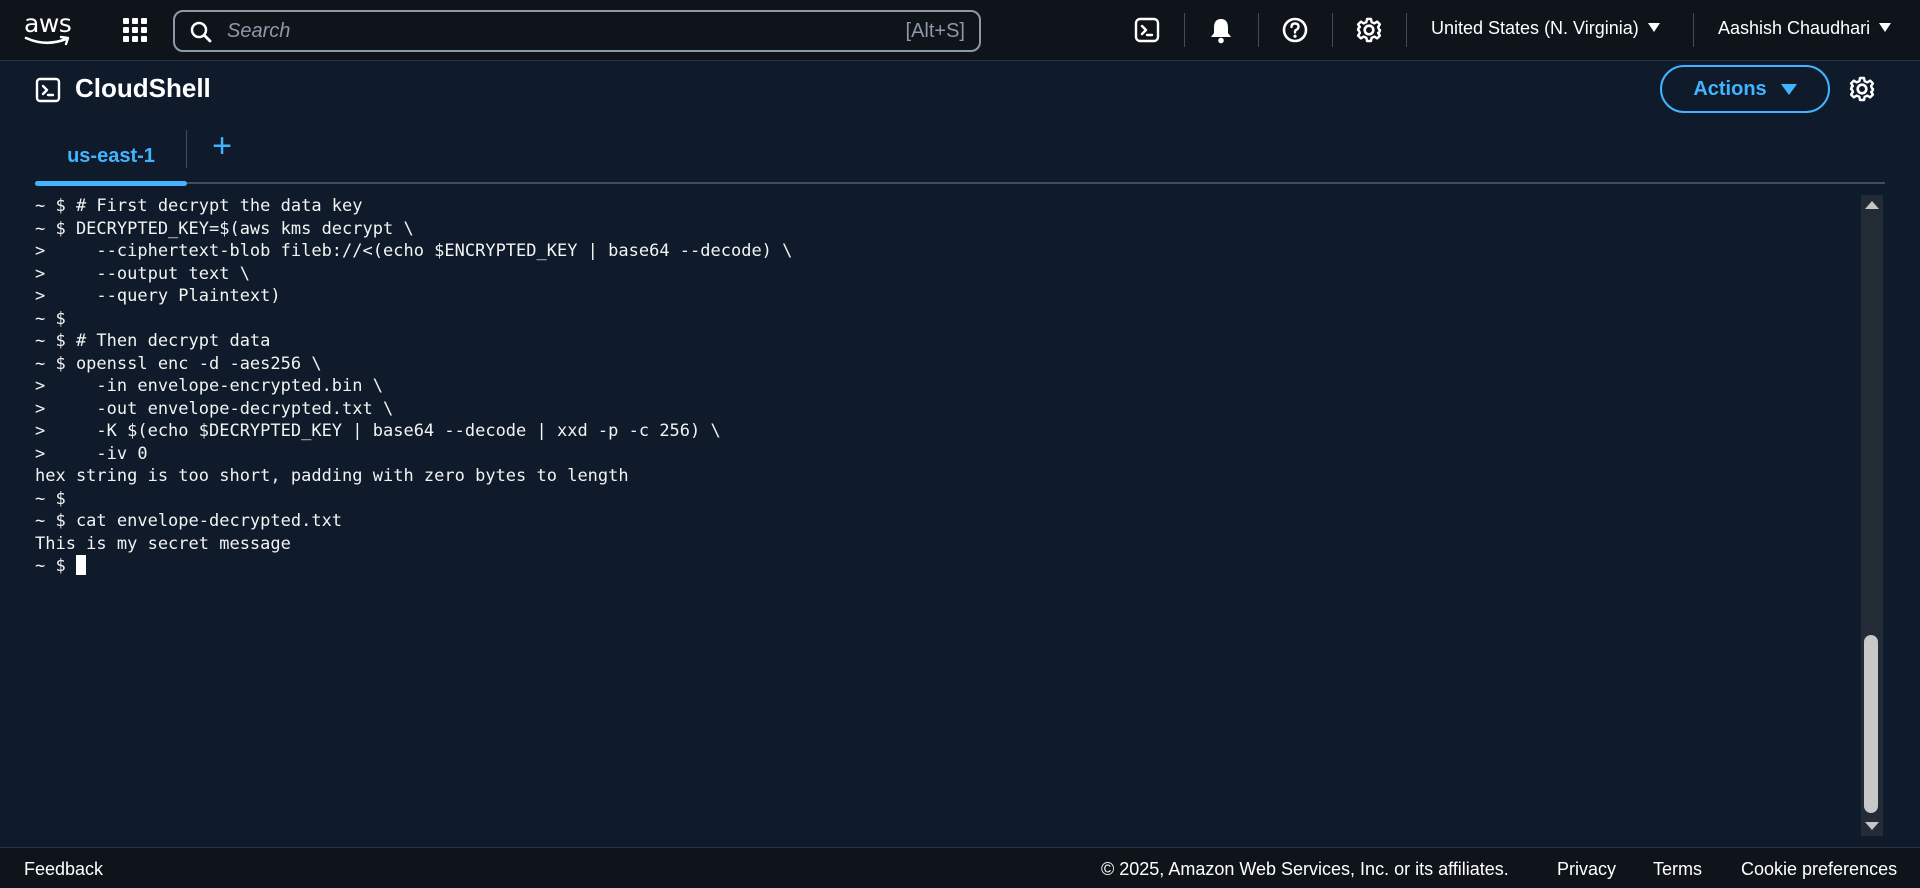  What do you see at coordinates (142, 273) in the screenshot?
I see `terminal-line: > --output text \` at bounding box center [142, 273].